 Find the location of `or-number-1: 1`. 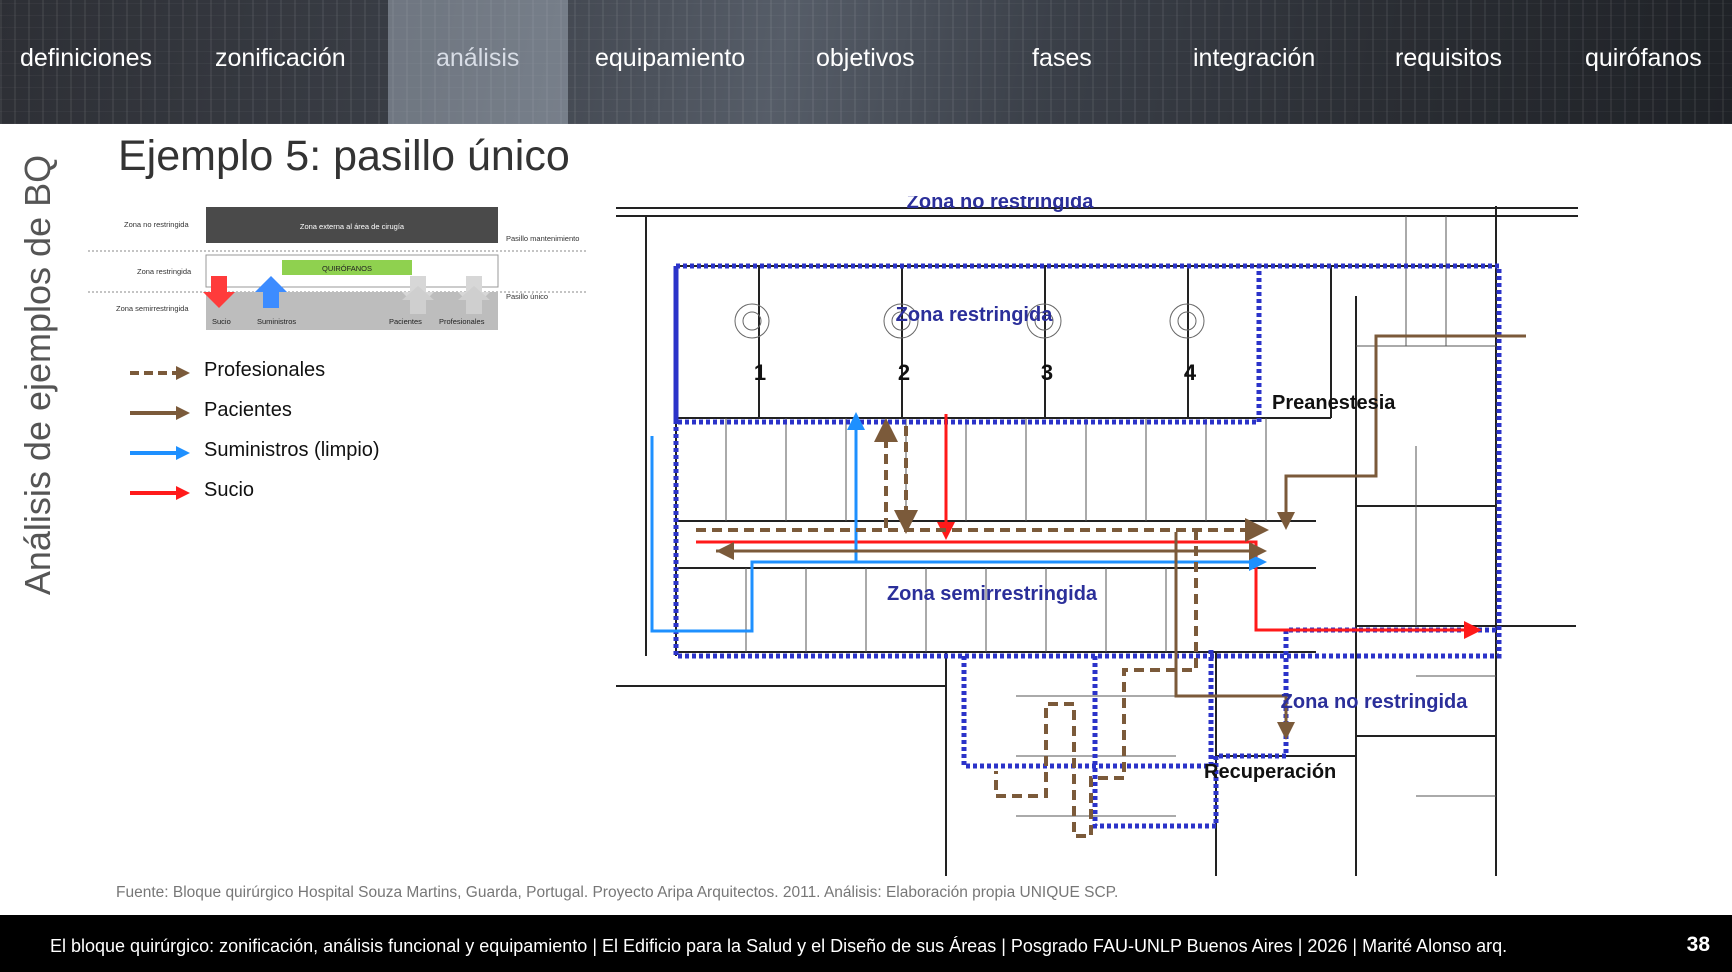

or-number-1: 1 is located at coordinates (760, 372).